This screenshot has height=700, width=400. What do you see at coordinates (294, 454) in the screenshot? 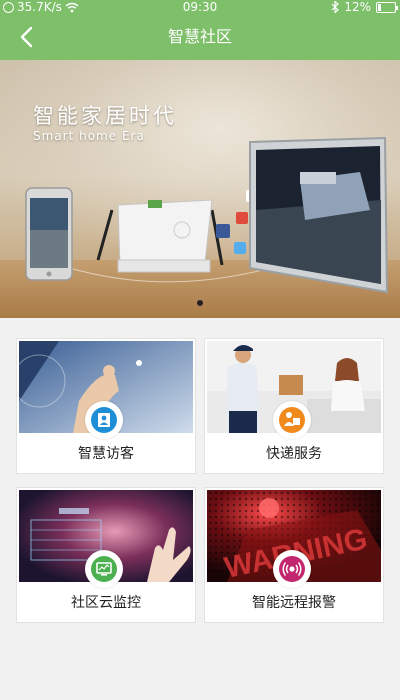
I see `service-label: 快递服务` at bounding box center [294, 454].